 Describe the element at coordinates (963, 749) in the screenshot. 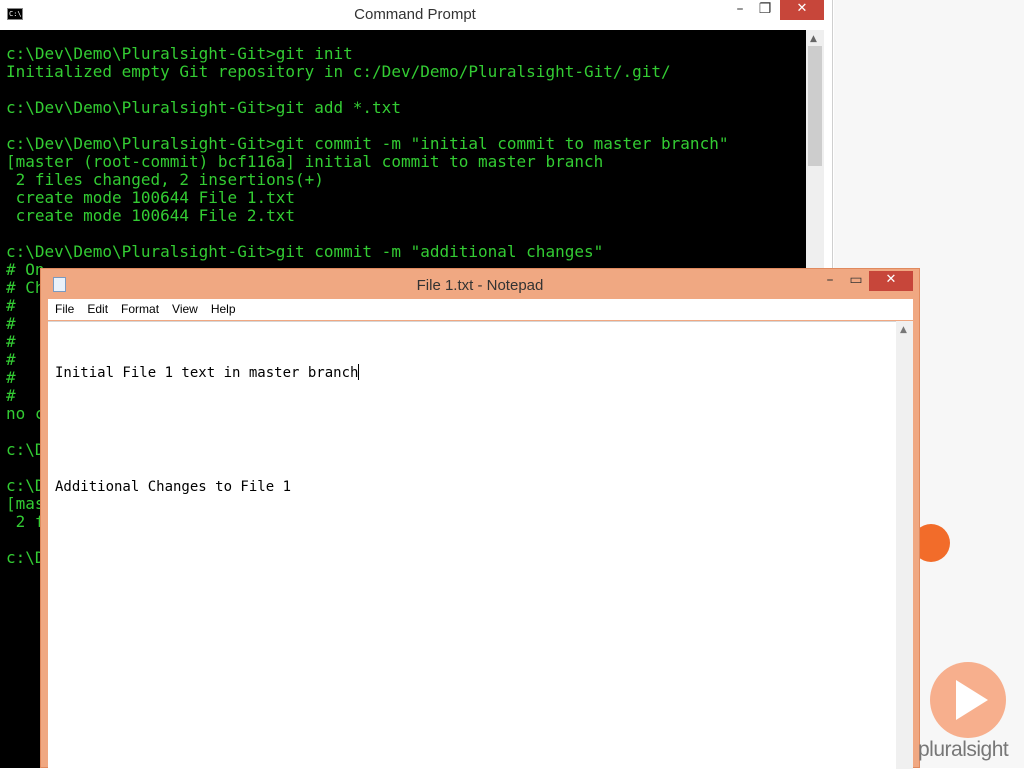

I see `logo-text: pluralsight` at that location.